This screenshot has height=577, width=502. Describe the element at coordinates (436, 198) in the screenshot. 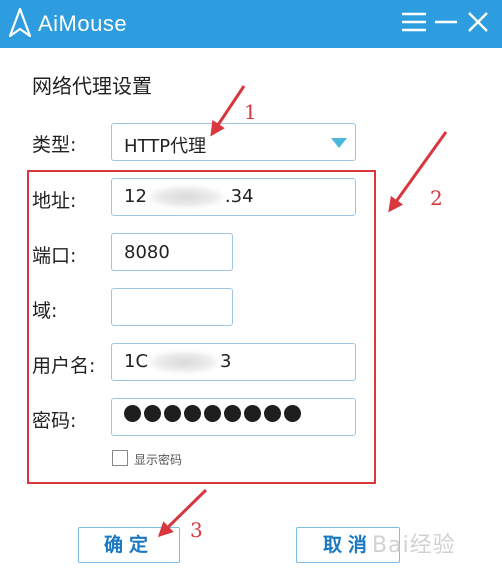

I see `annotation-number-2: 2` at that location.